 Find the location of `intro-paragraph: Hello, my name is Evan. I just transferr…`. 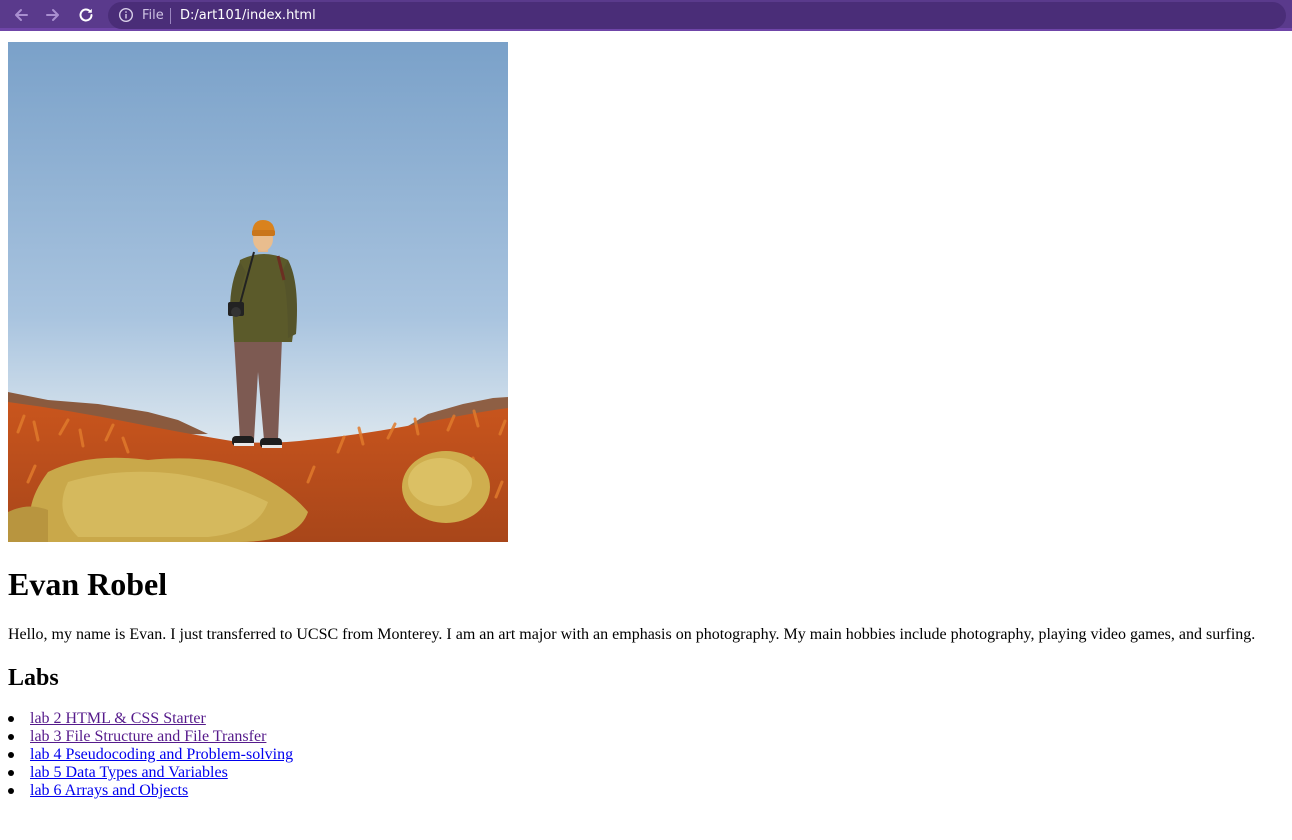

intro-paragraph: Hello, my name is Evan. I just transferr… is located at coordinates (632, 634).